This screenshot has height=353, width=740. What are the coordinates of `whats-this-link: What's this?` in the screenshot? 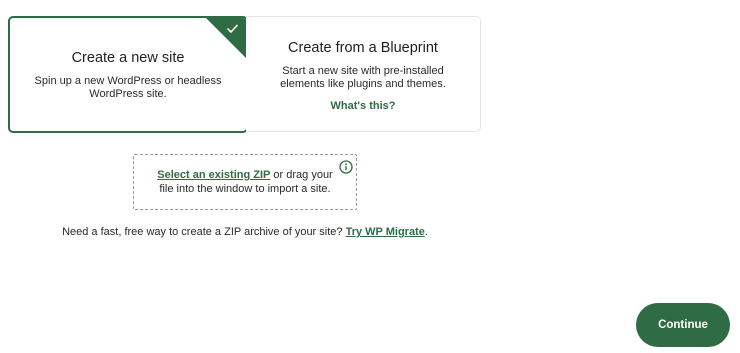 It's located at (363, 106).